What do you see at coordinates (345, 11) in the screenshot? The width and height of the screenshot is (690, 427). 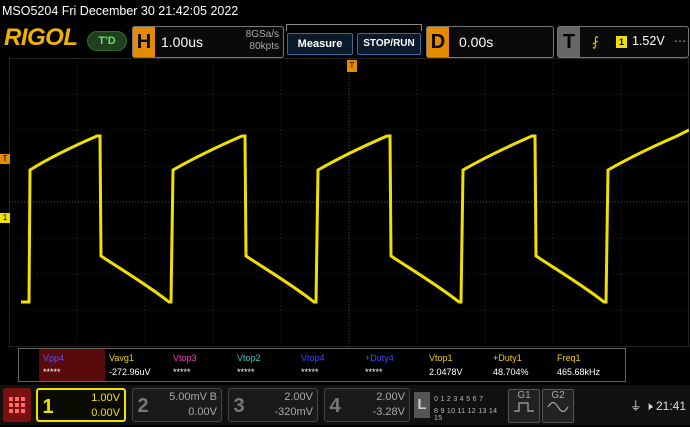 I see `window-title: MSO5204 Fri December 30 21:42:05 2022` at bounding box center [345, 11].